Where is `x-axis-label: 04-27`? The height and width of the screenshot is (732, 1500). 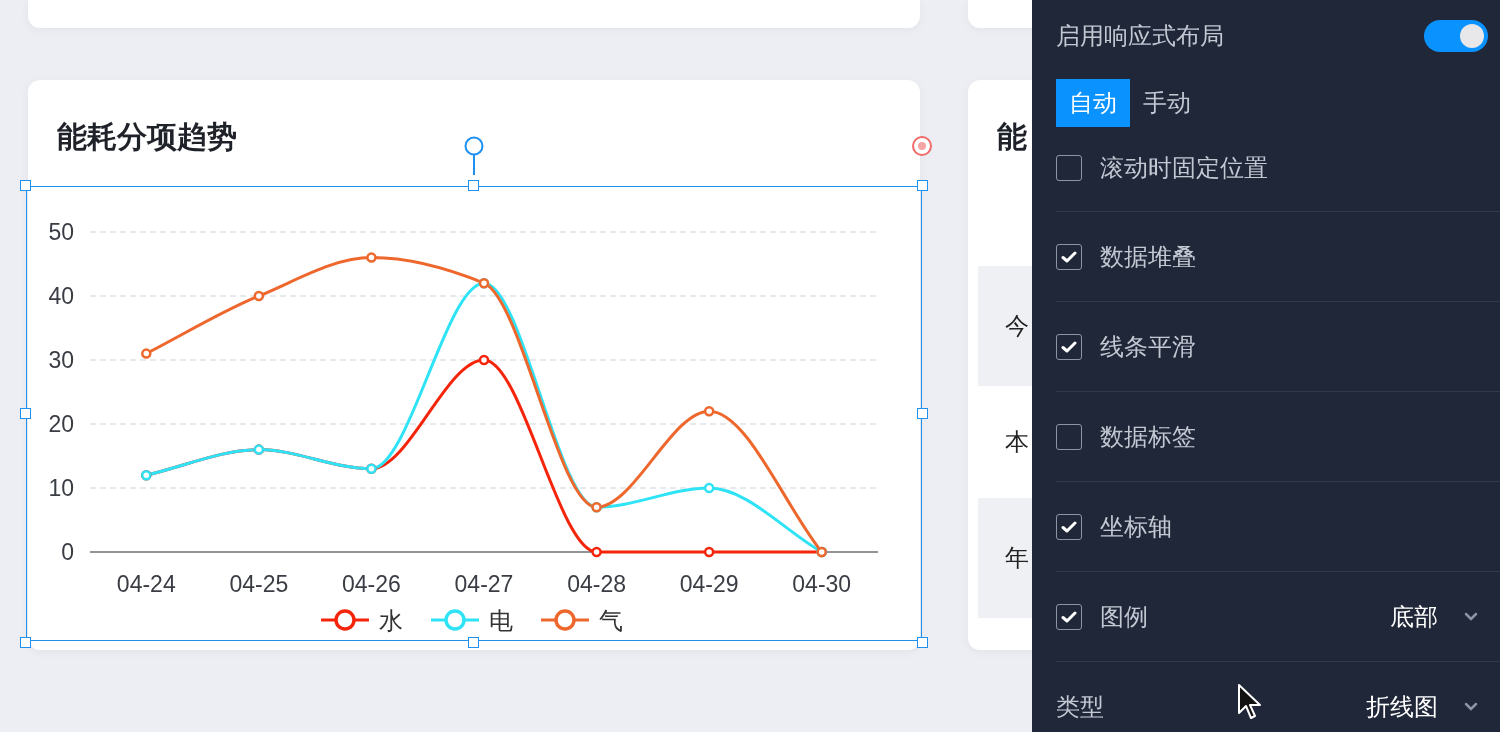 x-axis-label: 04-27 is located at coordinates (484, 584).